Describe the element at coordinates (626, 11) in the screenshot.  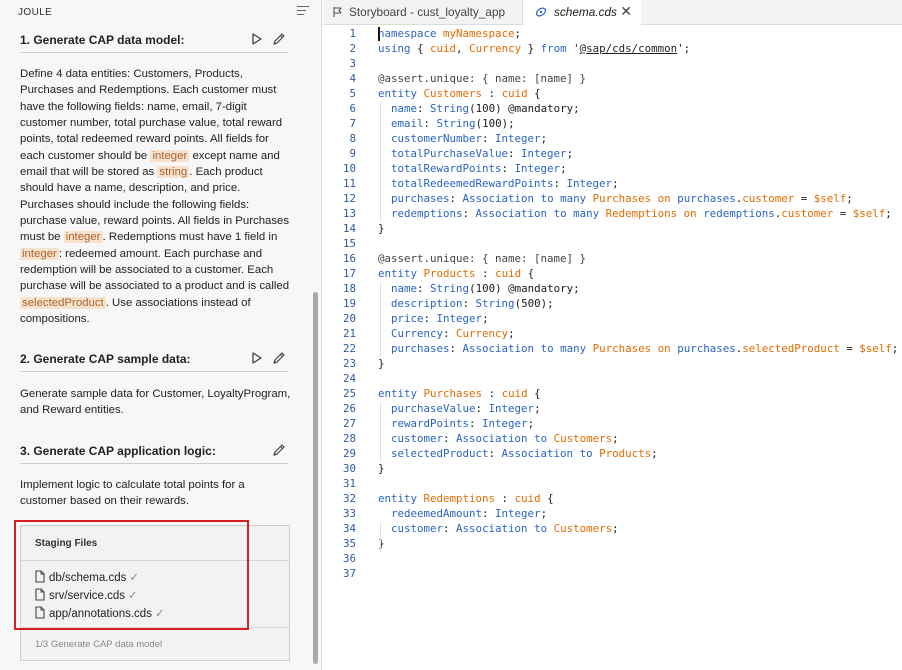
I see `close-icon: ✕` at that location.